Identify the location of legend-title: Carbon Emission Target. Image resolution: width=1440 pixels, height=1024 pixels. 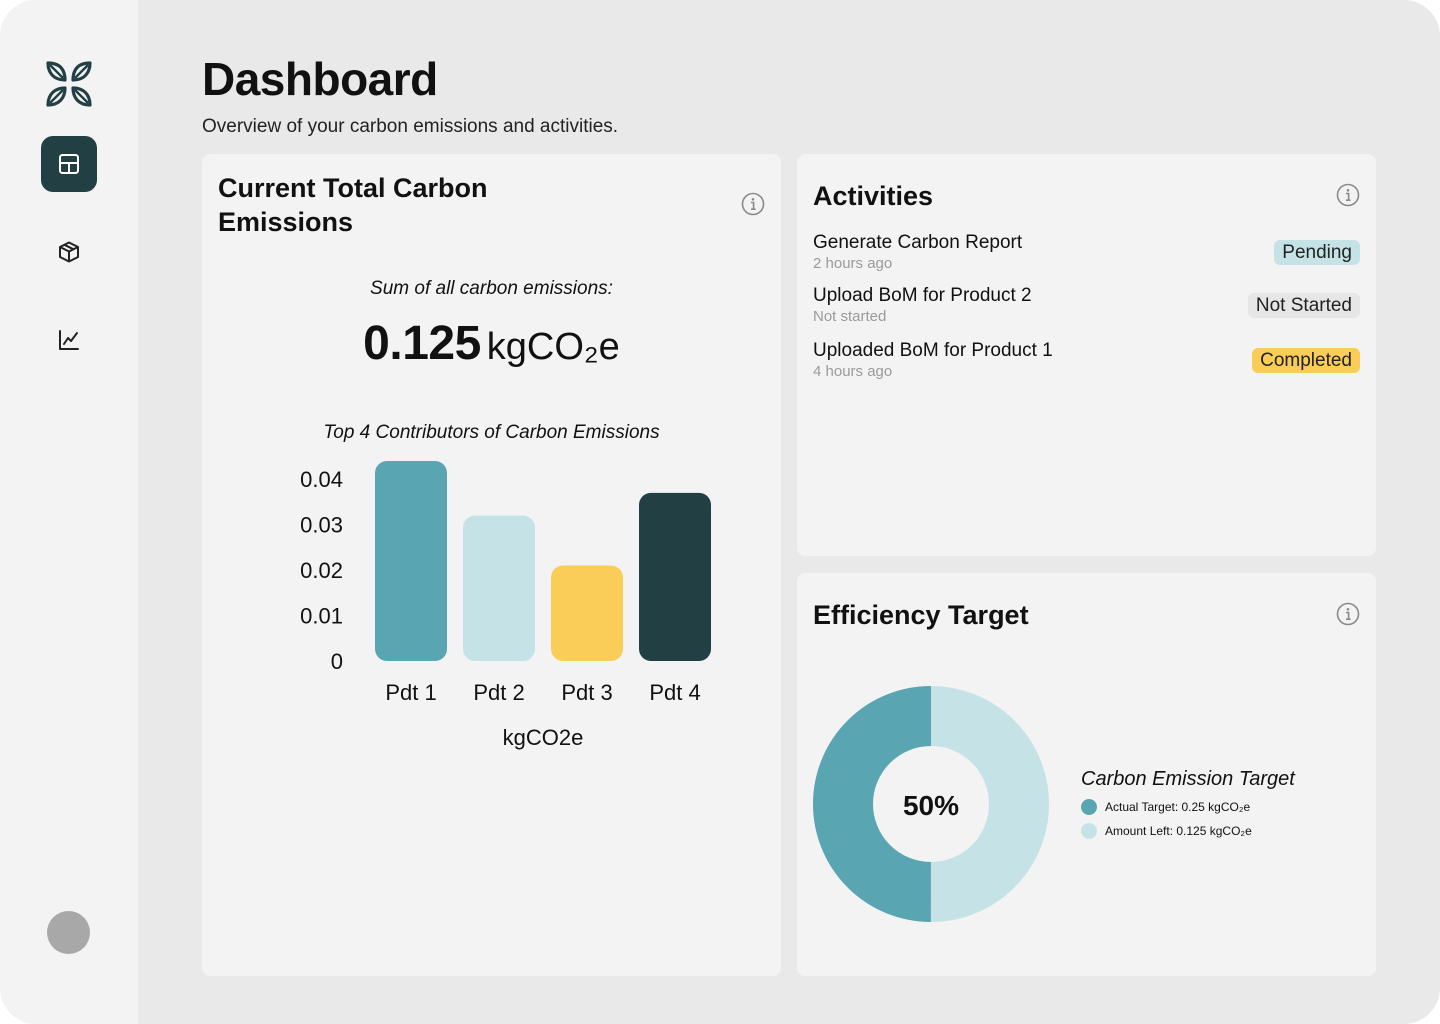
(1188, 779).